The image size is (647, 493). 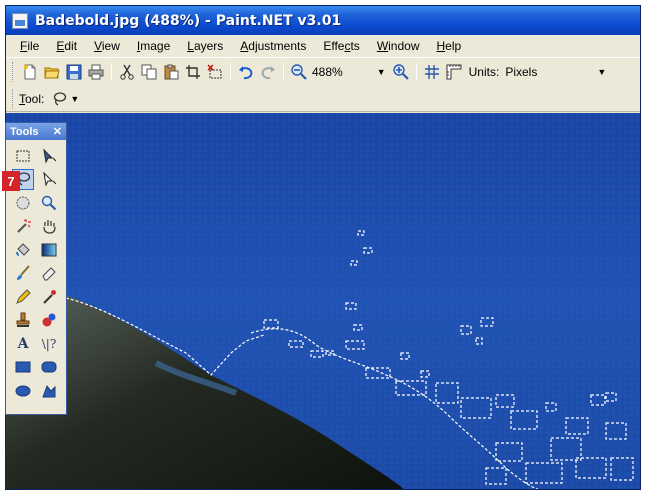 I want to click on rectangle-tool, so click(x=23, y=367).